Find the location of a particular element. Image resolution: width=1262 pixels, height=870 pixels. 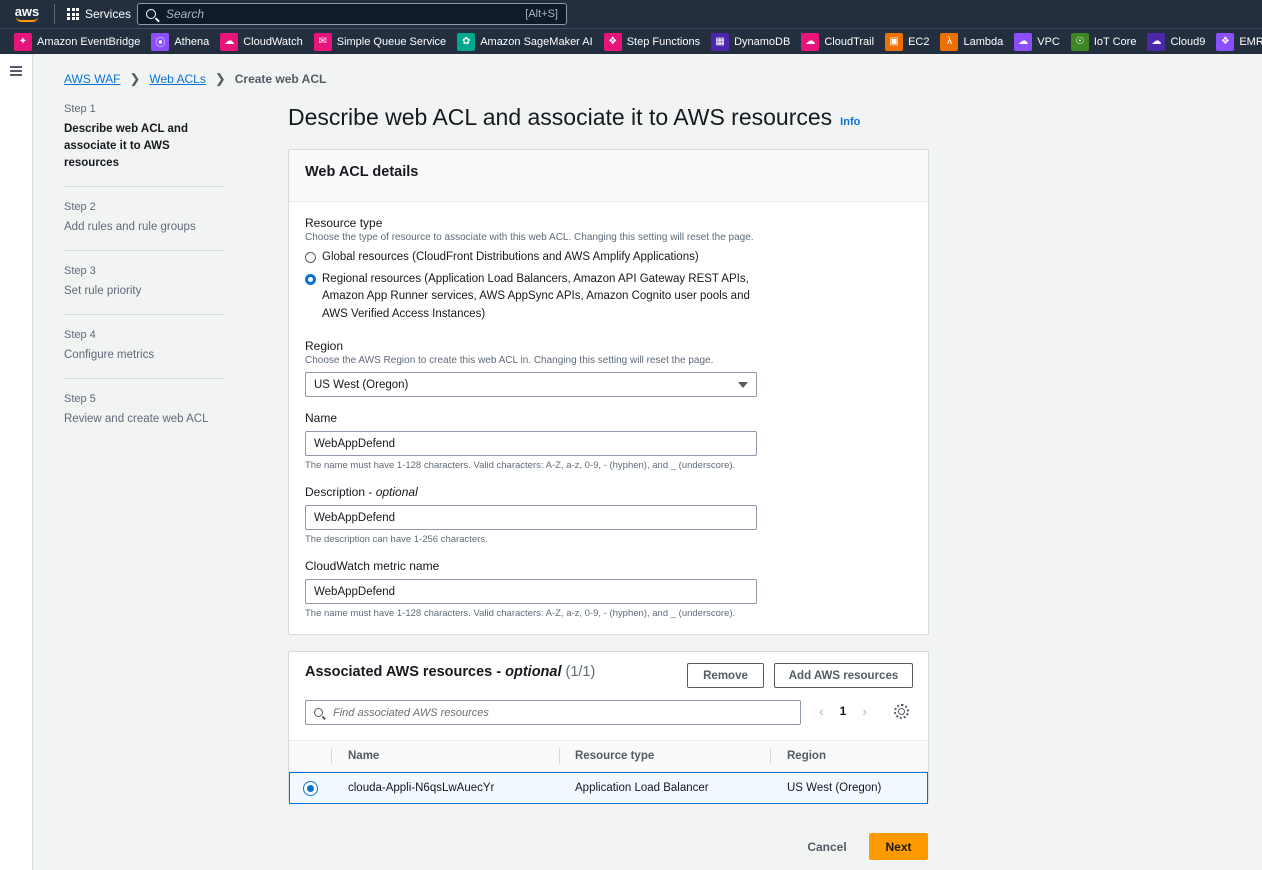

favorite-emr: ❖ EMR is located at coordinates (1239, 41).